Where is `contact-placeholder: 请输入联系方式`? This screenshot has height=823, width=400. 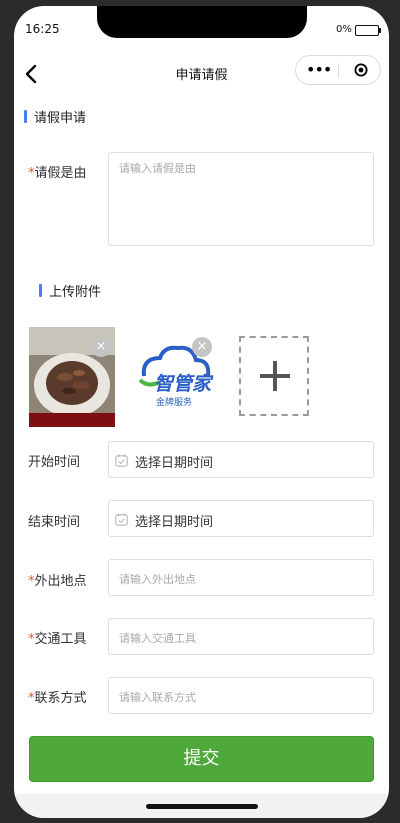 contact-placeholder: 请输入联系方式 is located at coordinates (157, 697).